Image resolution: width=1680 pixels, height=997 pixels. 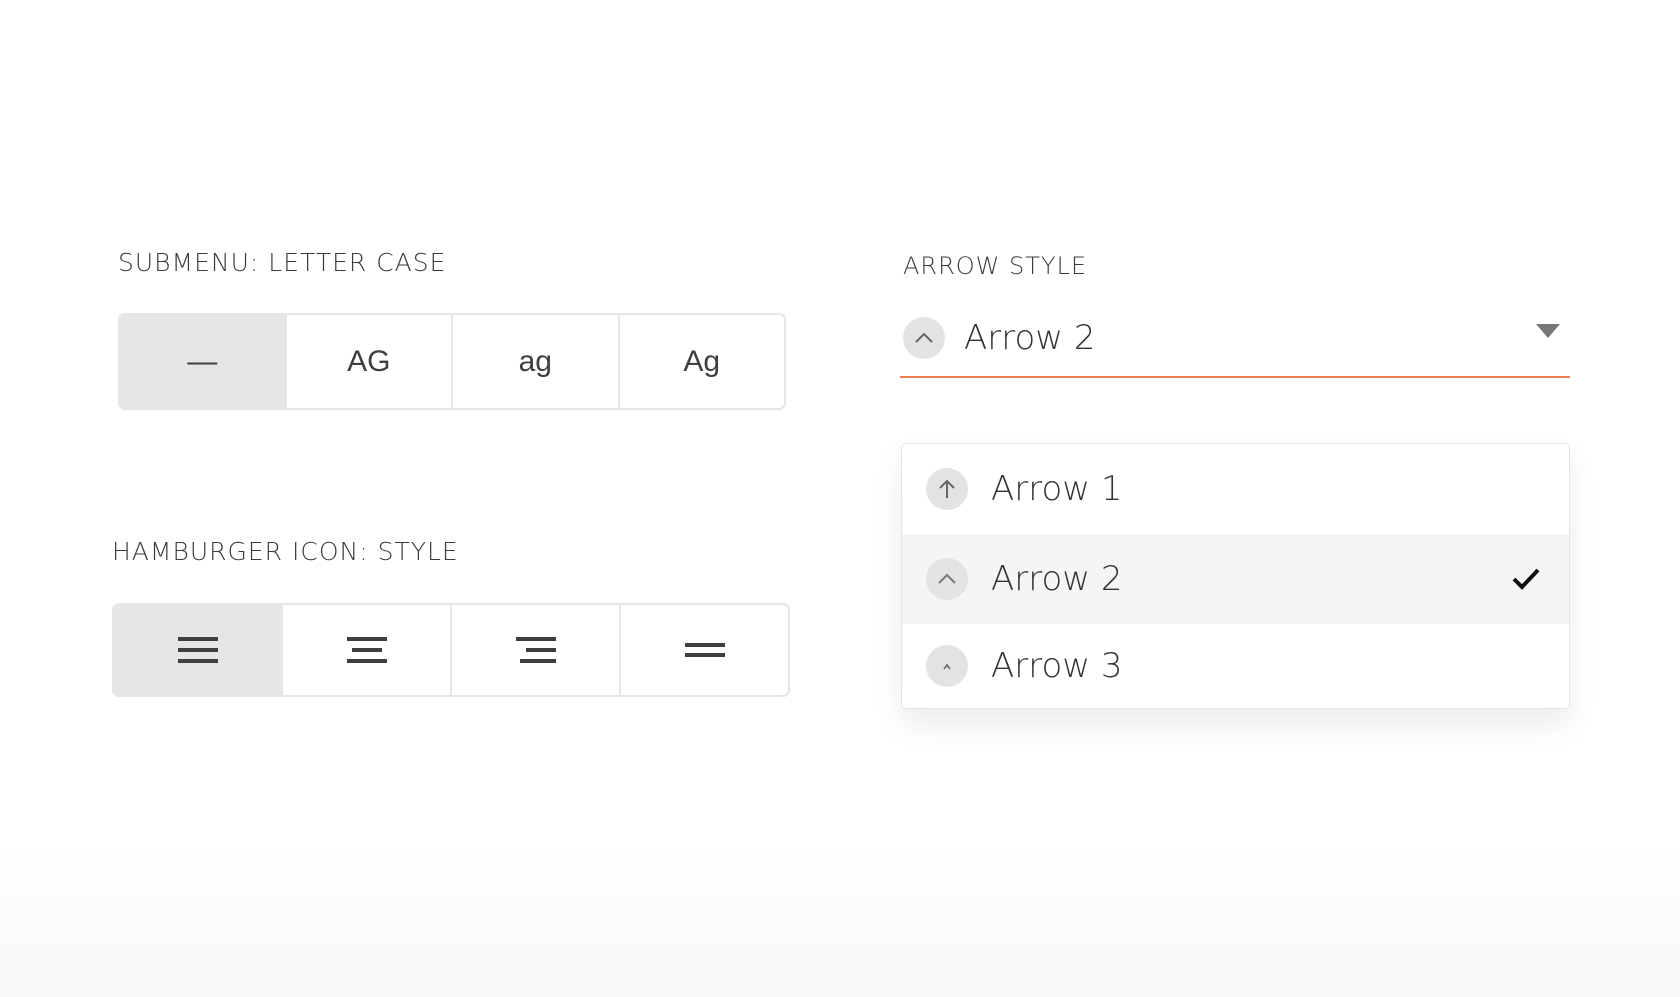 What do you see at coordinates (1057, 579) in the screenshot?
I see `arrow-option-label: Arrow 2` at bounding box center [1057, 579].